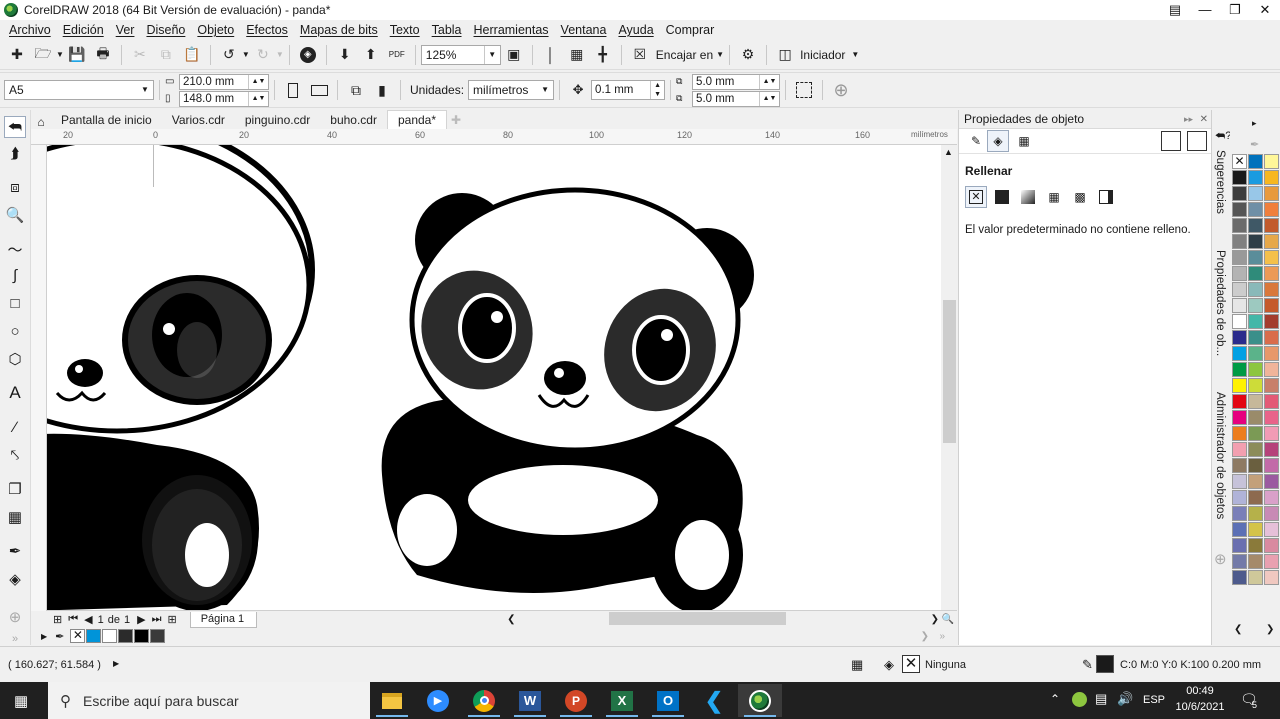 The height and width of the screenshot is (719, 1280). What do you see at coordinates (308, 55) in the screenshot?
I see `search-content-icon: ◈` at bounding box center [308, 55].